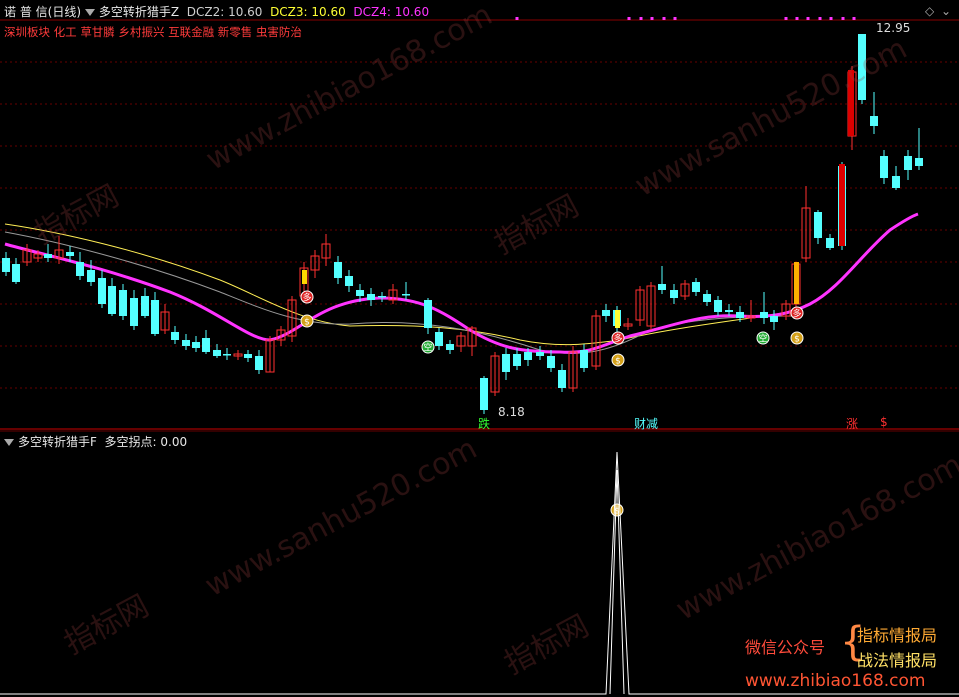  I want to click on sector-item: 互联金融, so click(191, 32).